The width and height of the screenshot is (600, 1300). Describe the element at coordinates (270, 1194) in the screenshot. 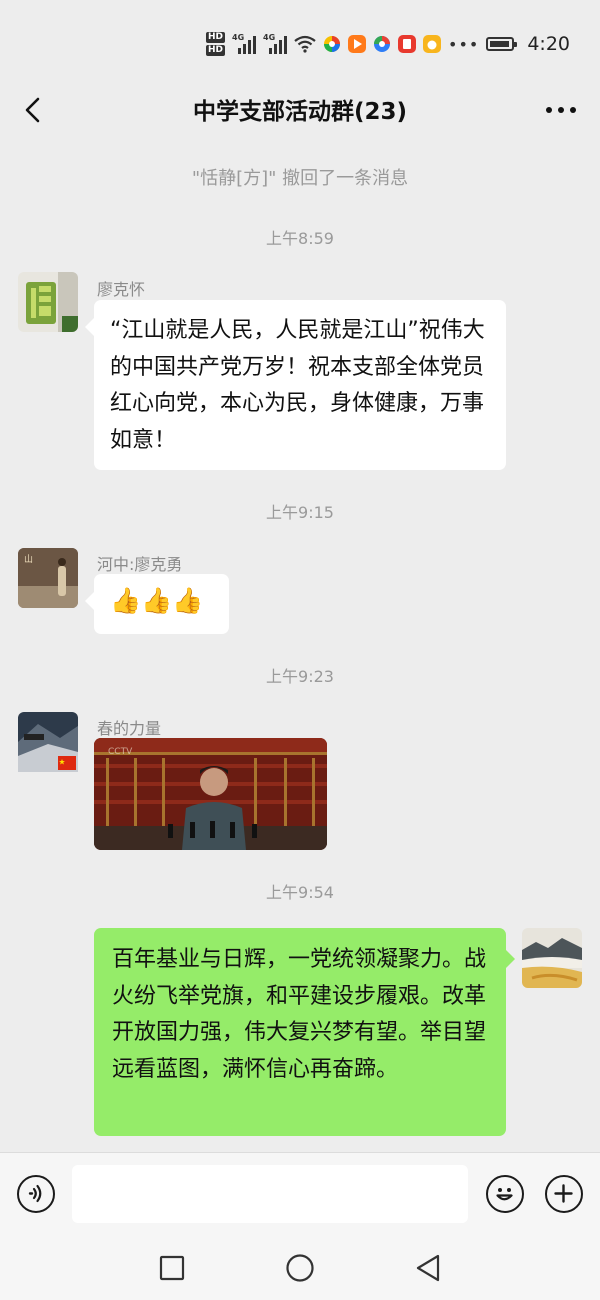

I see `message-input` at that location.